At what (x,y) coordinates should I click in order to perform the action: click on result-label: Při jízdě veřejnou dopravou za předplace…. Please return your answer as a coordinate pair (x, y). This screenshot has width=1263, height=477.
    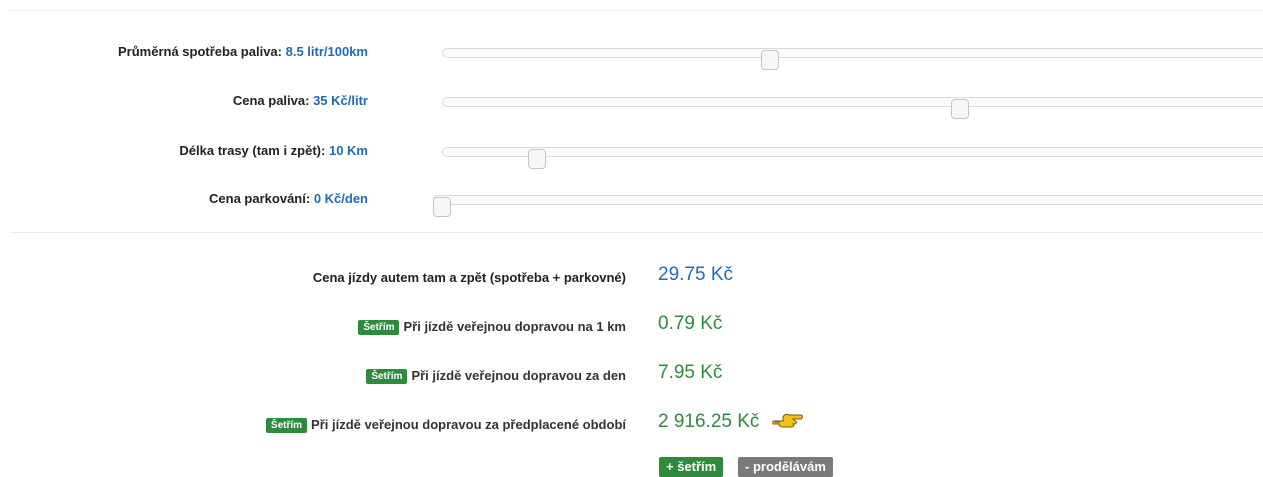
    Looking at the image, I should click on (468, 424).